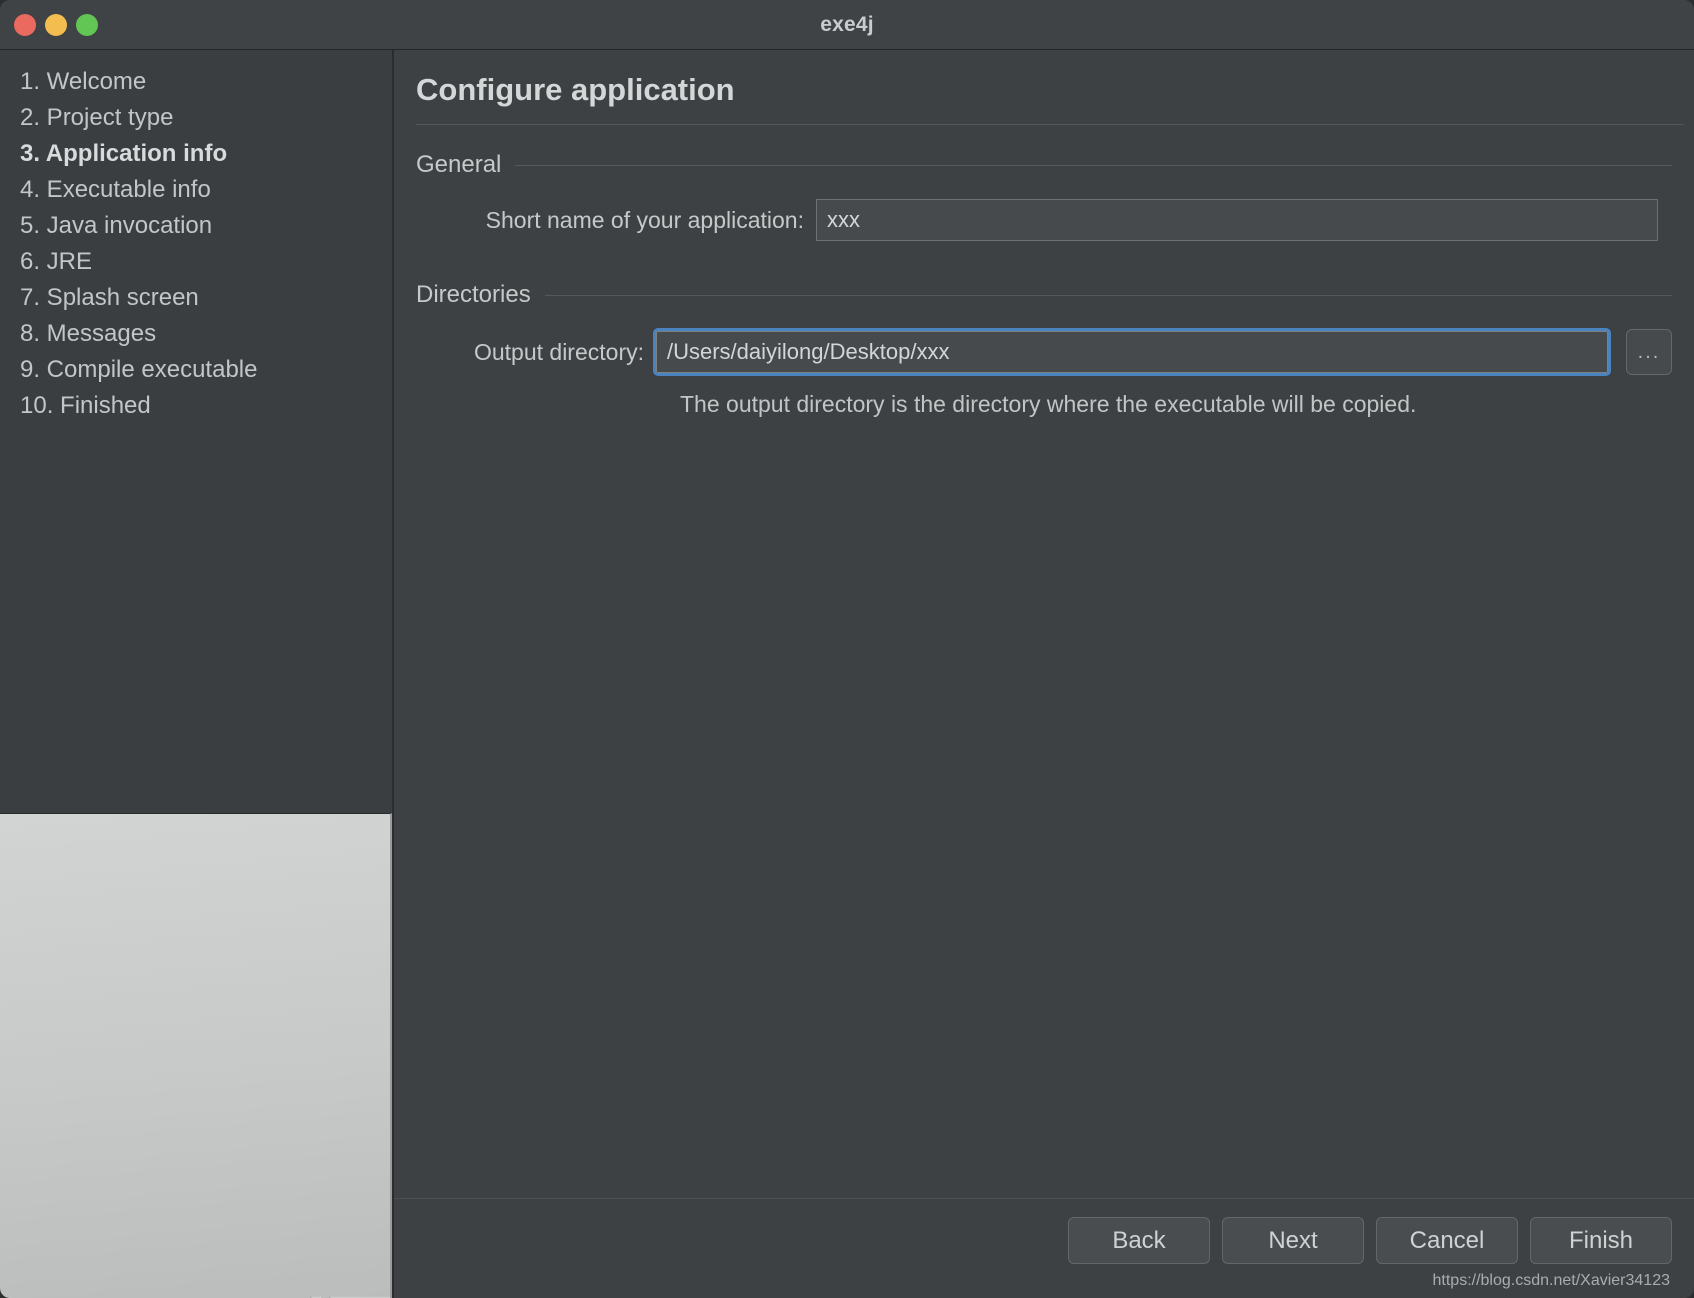  What do you see at coordinates (204, 154) in the screenshot?
I see `sidebar-item-application-info: 3. Application info` at bounding box center [204, 154].